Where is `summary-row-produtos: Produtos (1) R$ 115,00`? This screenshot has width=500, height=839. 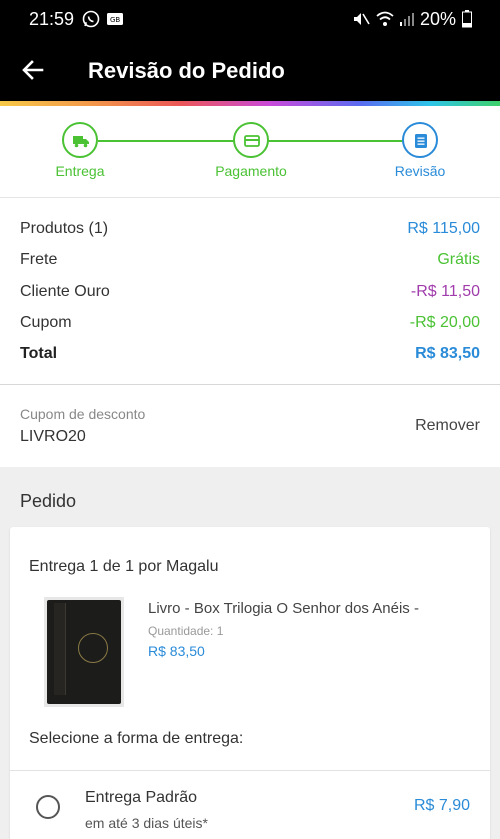
summary-row-produtos: Produtos (1) R$ 115,00 is located at coordinates (250, 229).